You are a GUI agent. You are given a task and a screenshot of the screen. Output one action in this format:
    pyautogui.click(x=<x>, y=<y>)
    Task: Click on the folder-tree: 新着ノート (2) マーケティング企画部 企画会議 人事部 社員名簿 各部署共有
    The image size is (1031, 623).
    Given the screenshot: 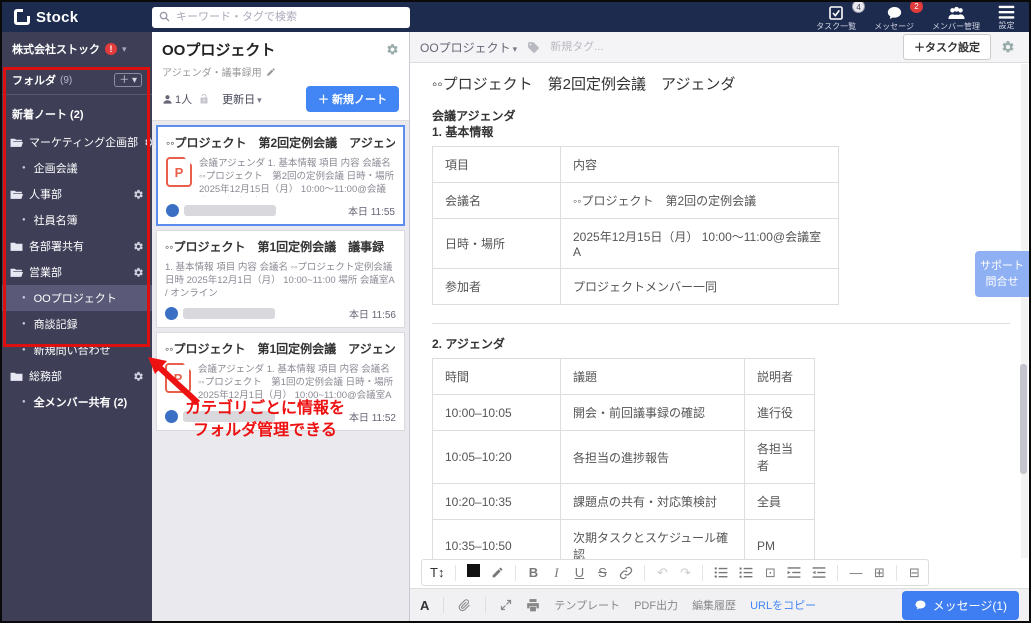 What is the action you would take?
    pyautogui.click(x=78, y=255)
    